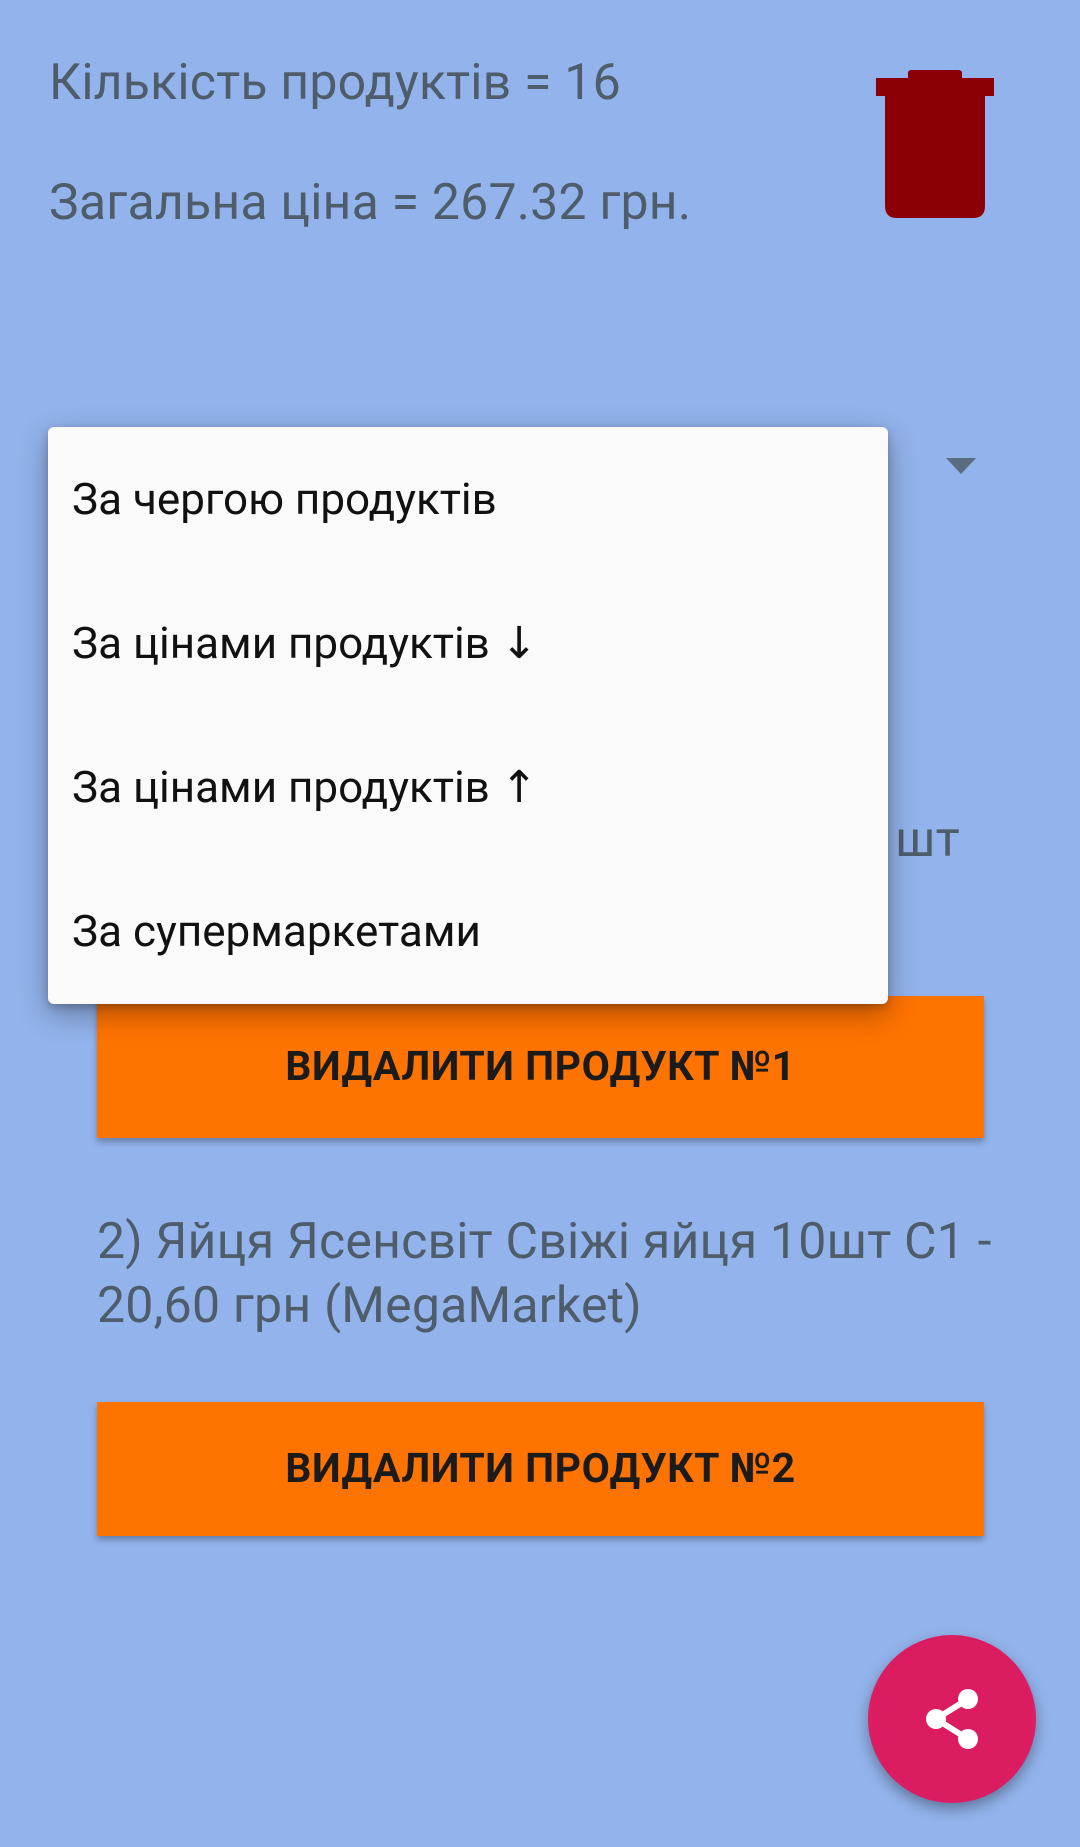  I want to click on share-button, so click(952, 1719).